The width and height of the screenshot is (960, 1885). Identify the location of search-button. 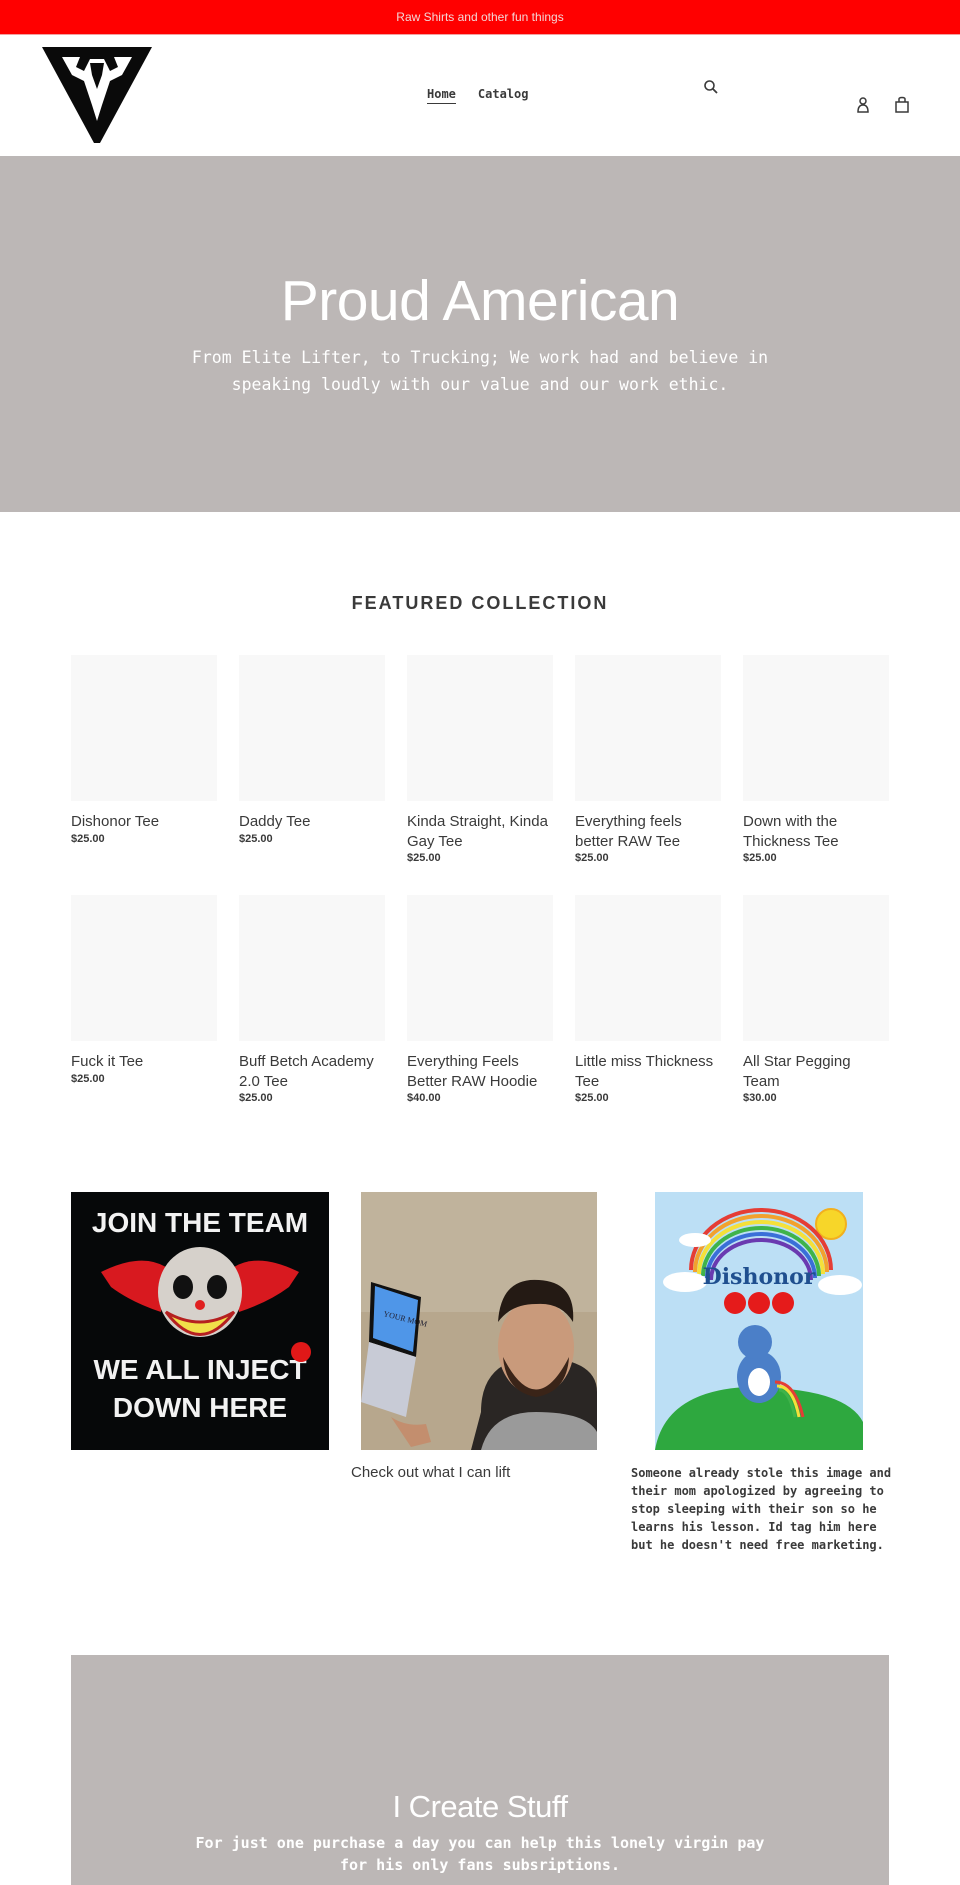
(711, 87).